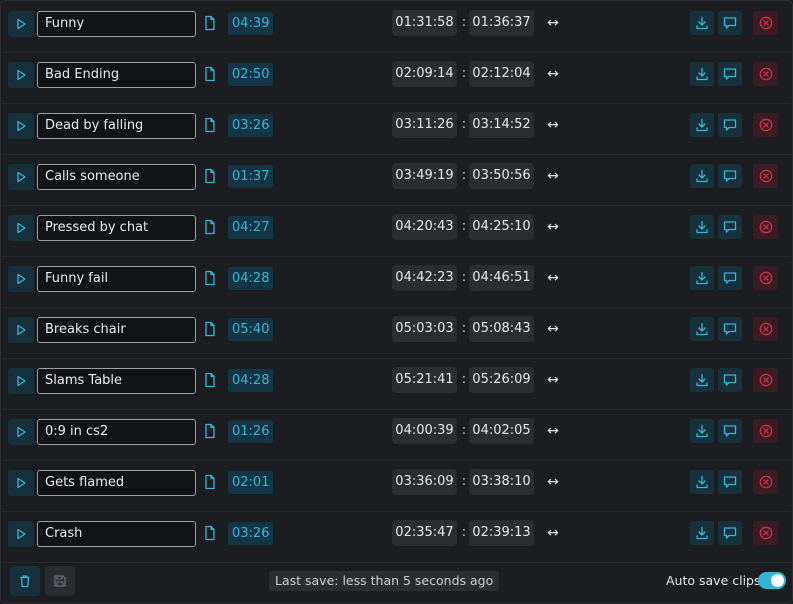 This screenshot has width=793, height=604. Describe the element at coordinates (116, 24) in the screenshot. I see `clip-name-input: Funny` at that location.